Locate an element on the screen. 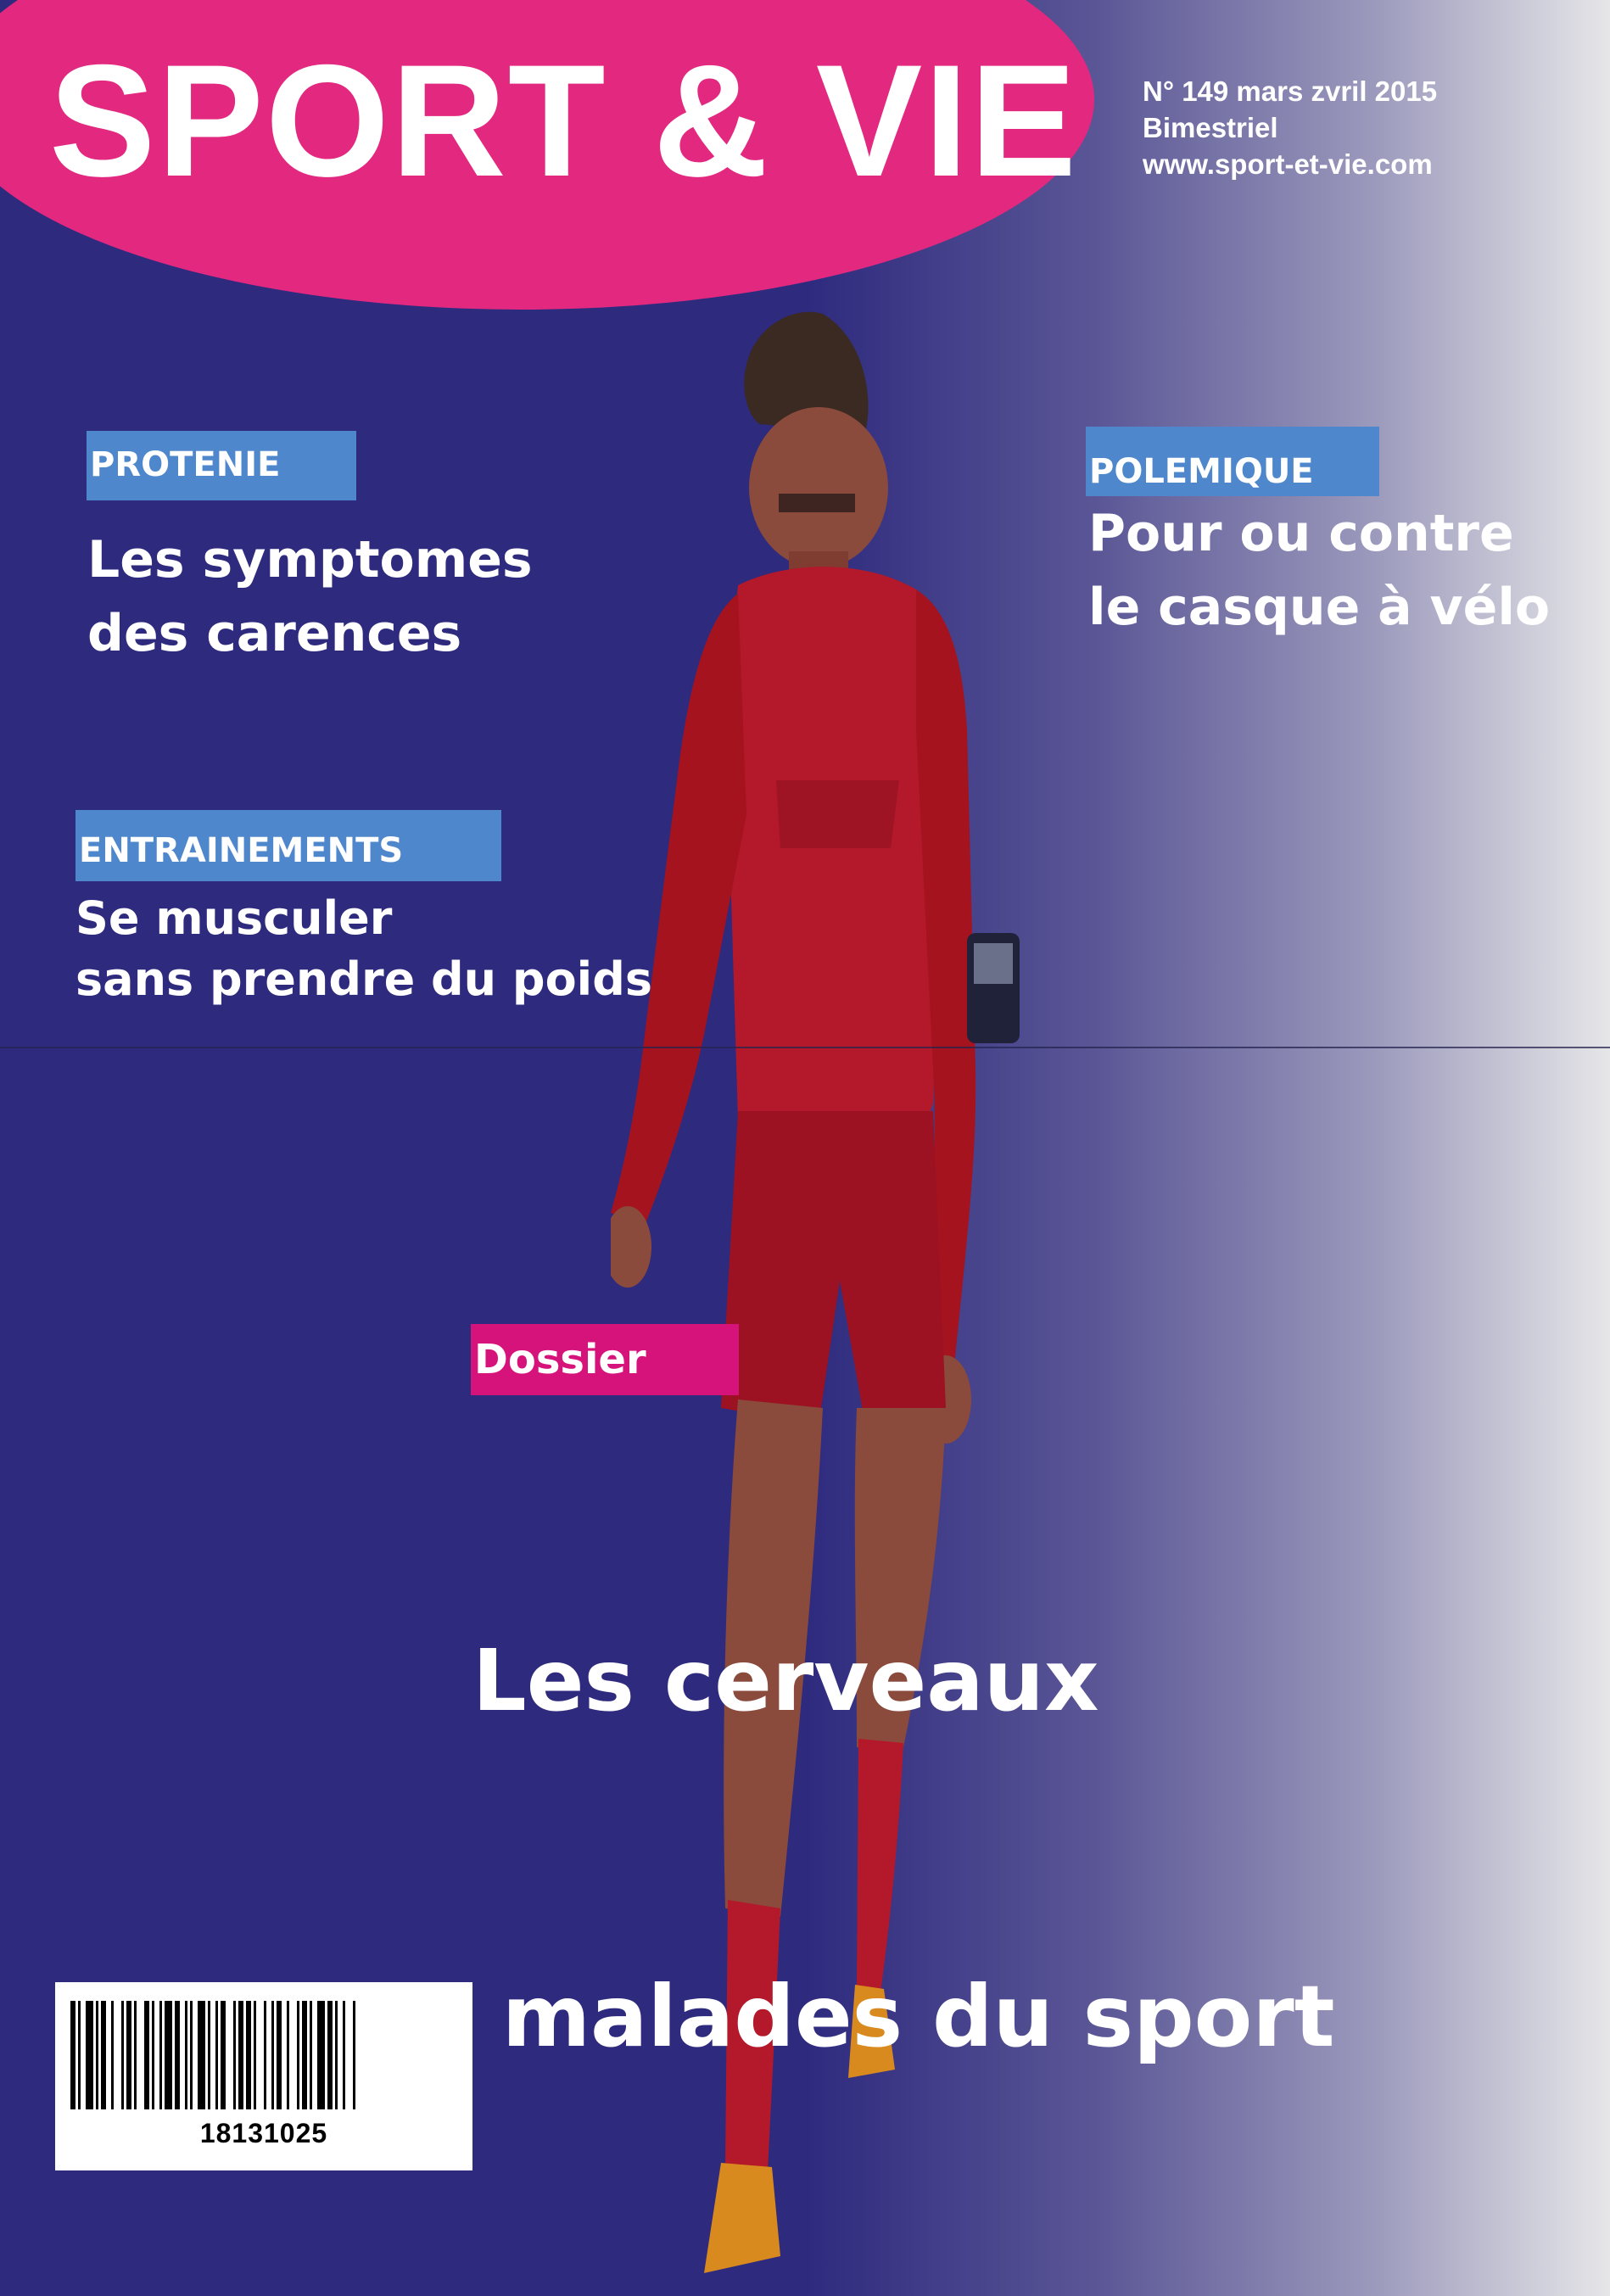 This screenshot has width=1610, height=2296. magazine-title: SPORT & VIE is located at coordinates (563, 120).